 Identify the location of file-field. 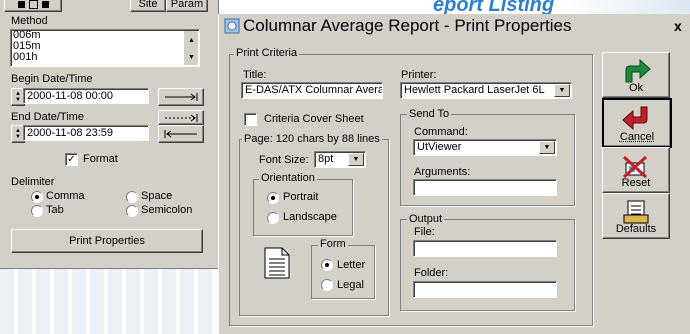
(485, 248).